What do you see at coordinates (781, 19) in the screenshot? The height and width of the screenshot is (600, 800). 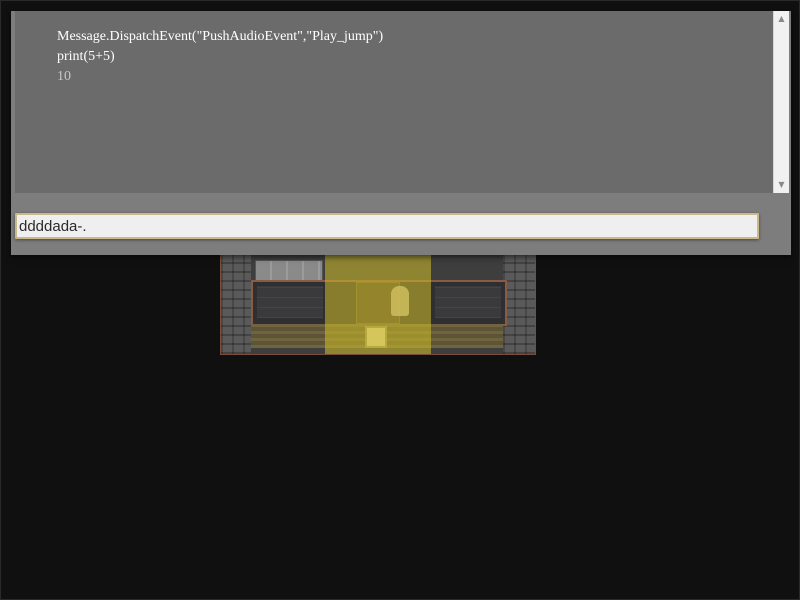 I see `scroll-up-arrow-icon: ▲` at bounding box center [781, 19].